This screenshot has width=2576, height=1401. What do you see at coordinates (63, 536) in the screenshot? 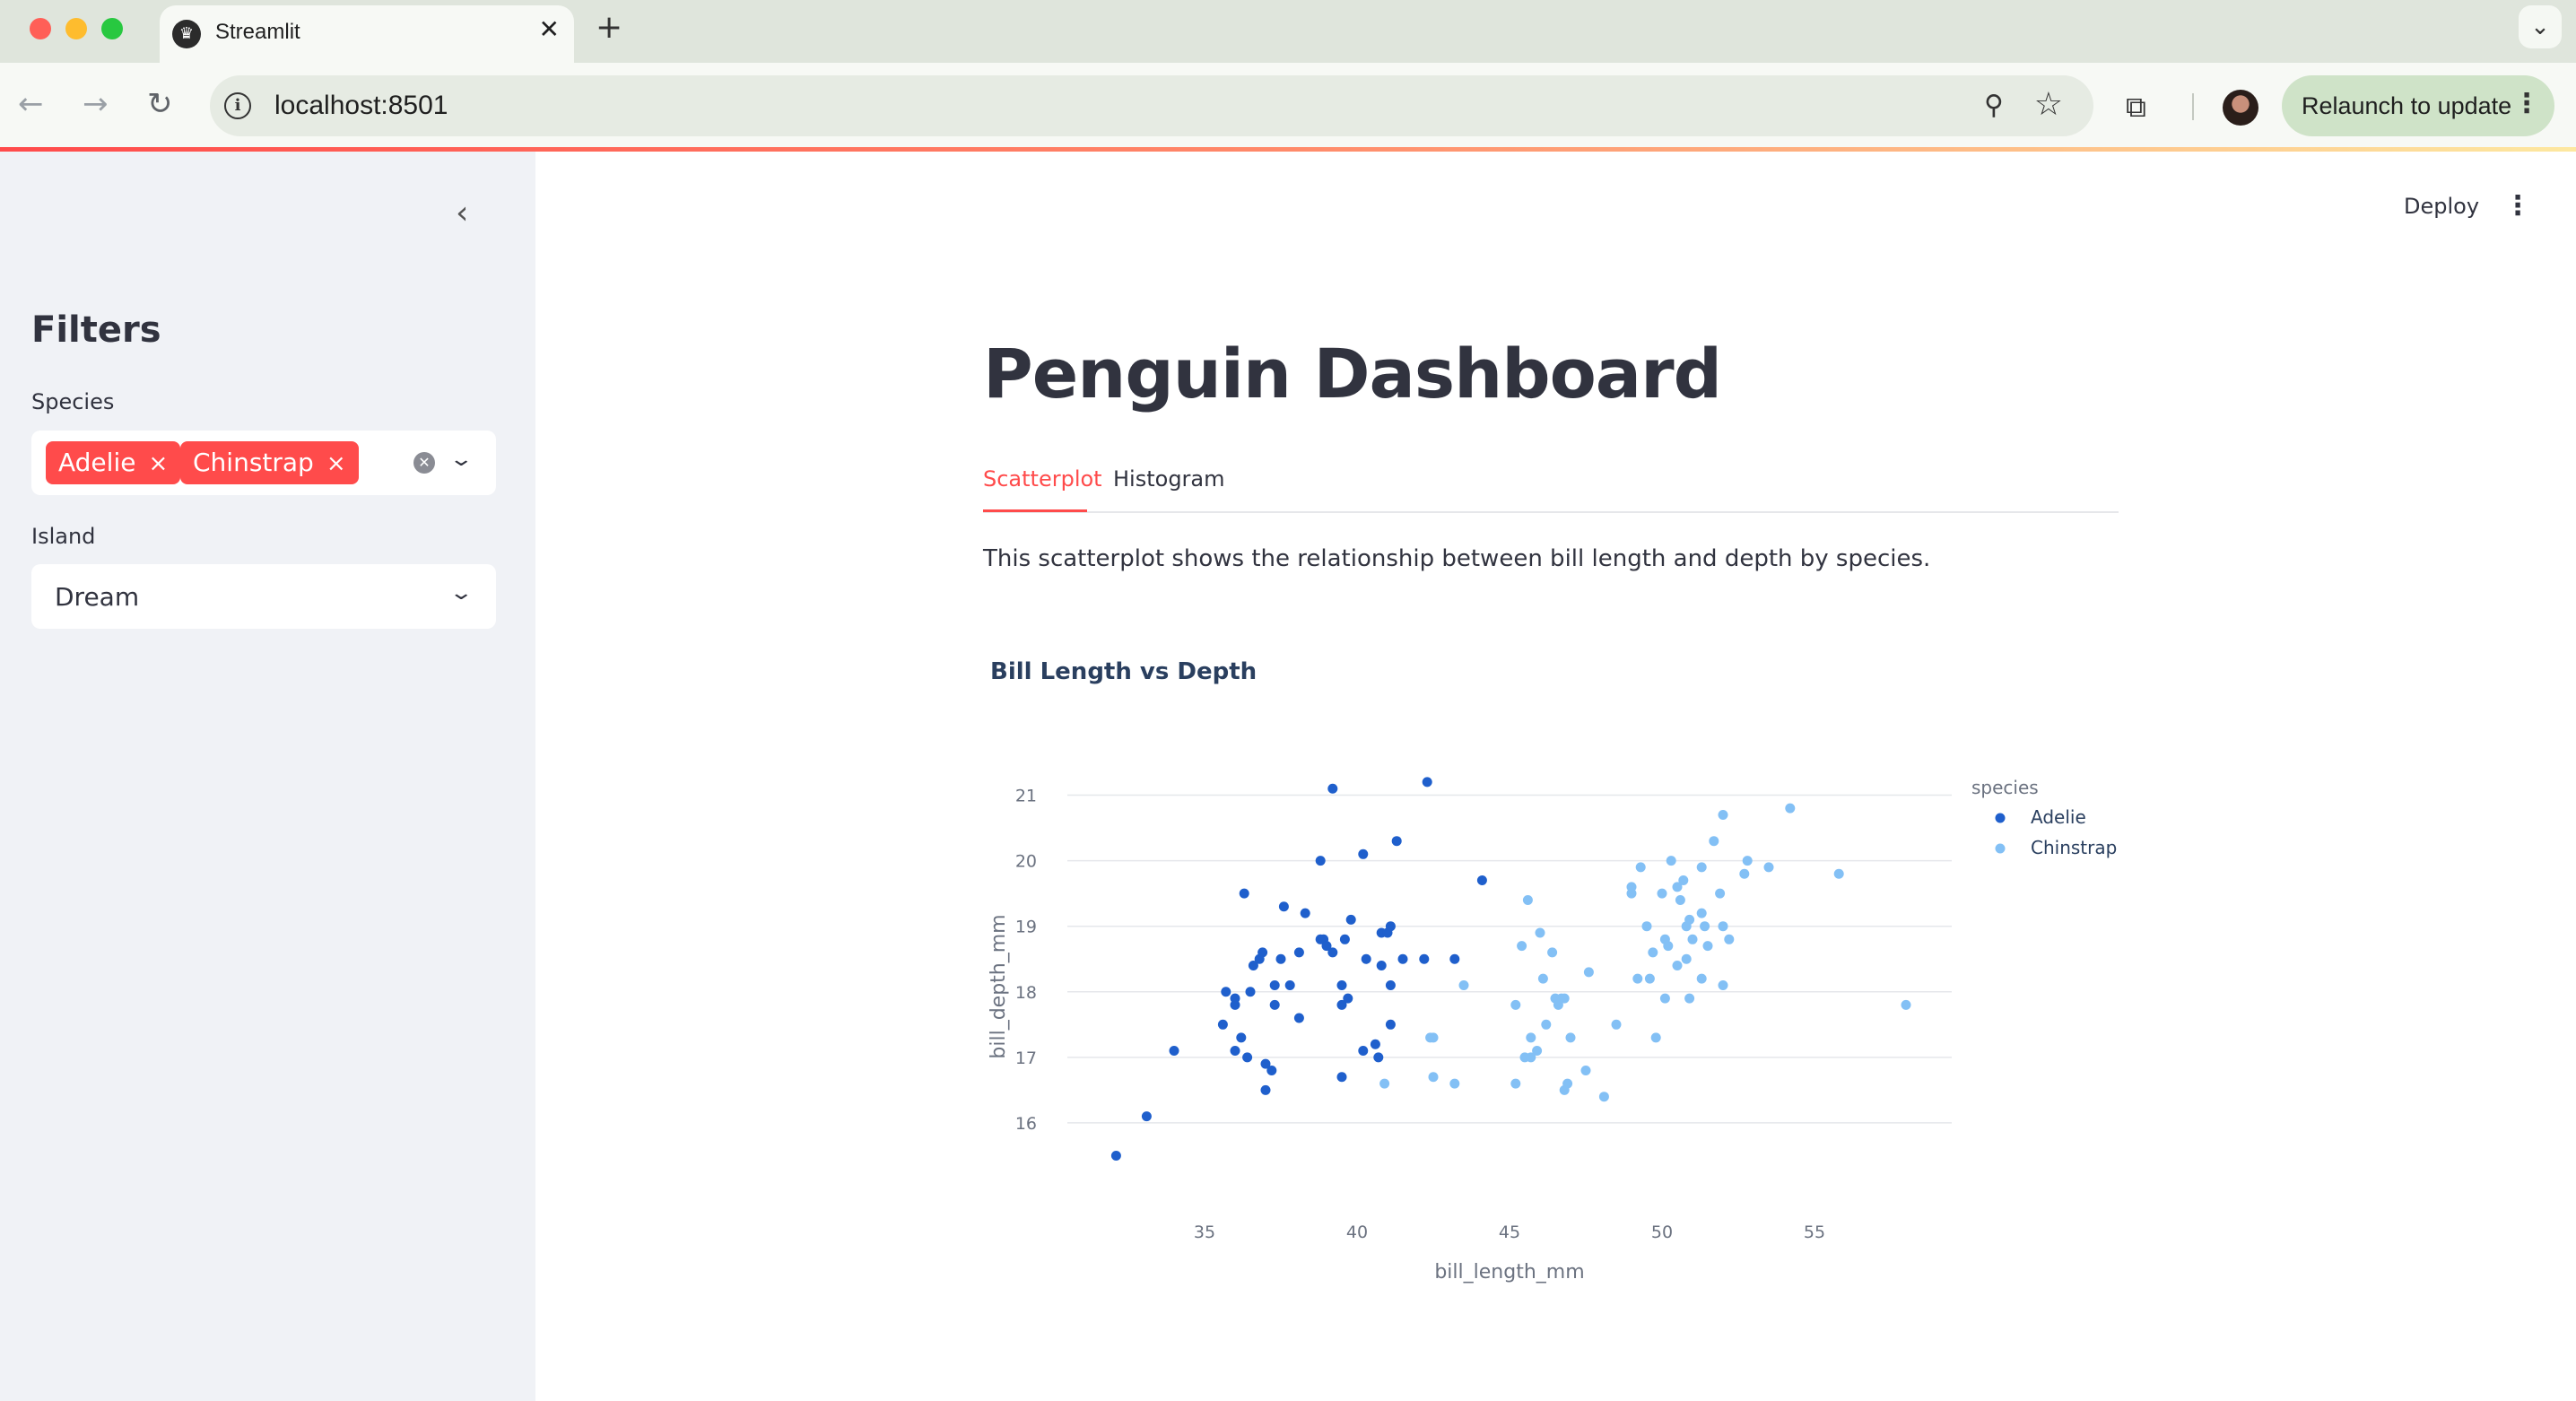
I see `island-label: Island` at bounding box center [63, 536].